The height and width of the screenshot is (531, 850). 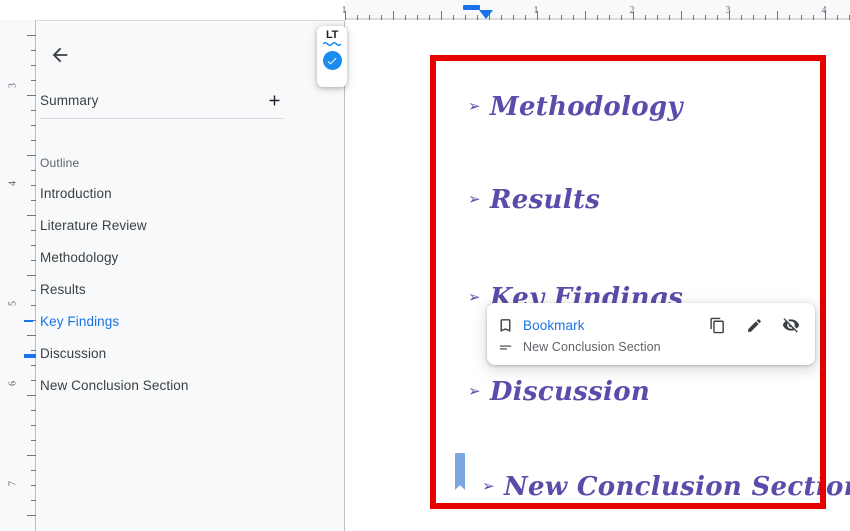 I want to click on languagetool-logo-text: LT, so click(x=332, y=35).